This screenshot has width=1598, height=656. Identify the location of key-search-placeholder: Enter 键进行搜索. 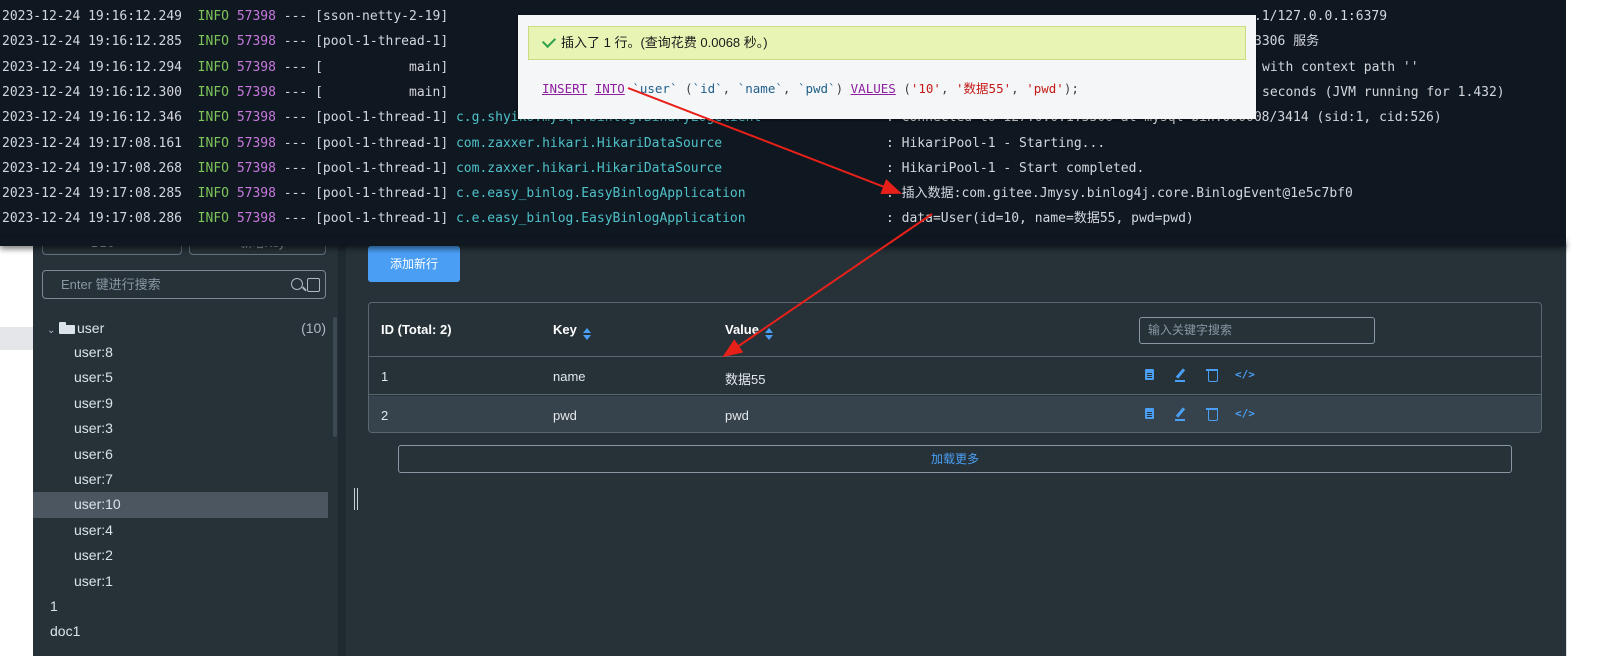
(111, 284).